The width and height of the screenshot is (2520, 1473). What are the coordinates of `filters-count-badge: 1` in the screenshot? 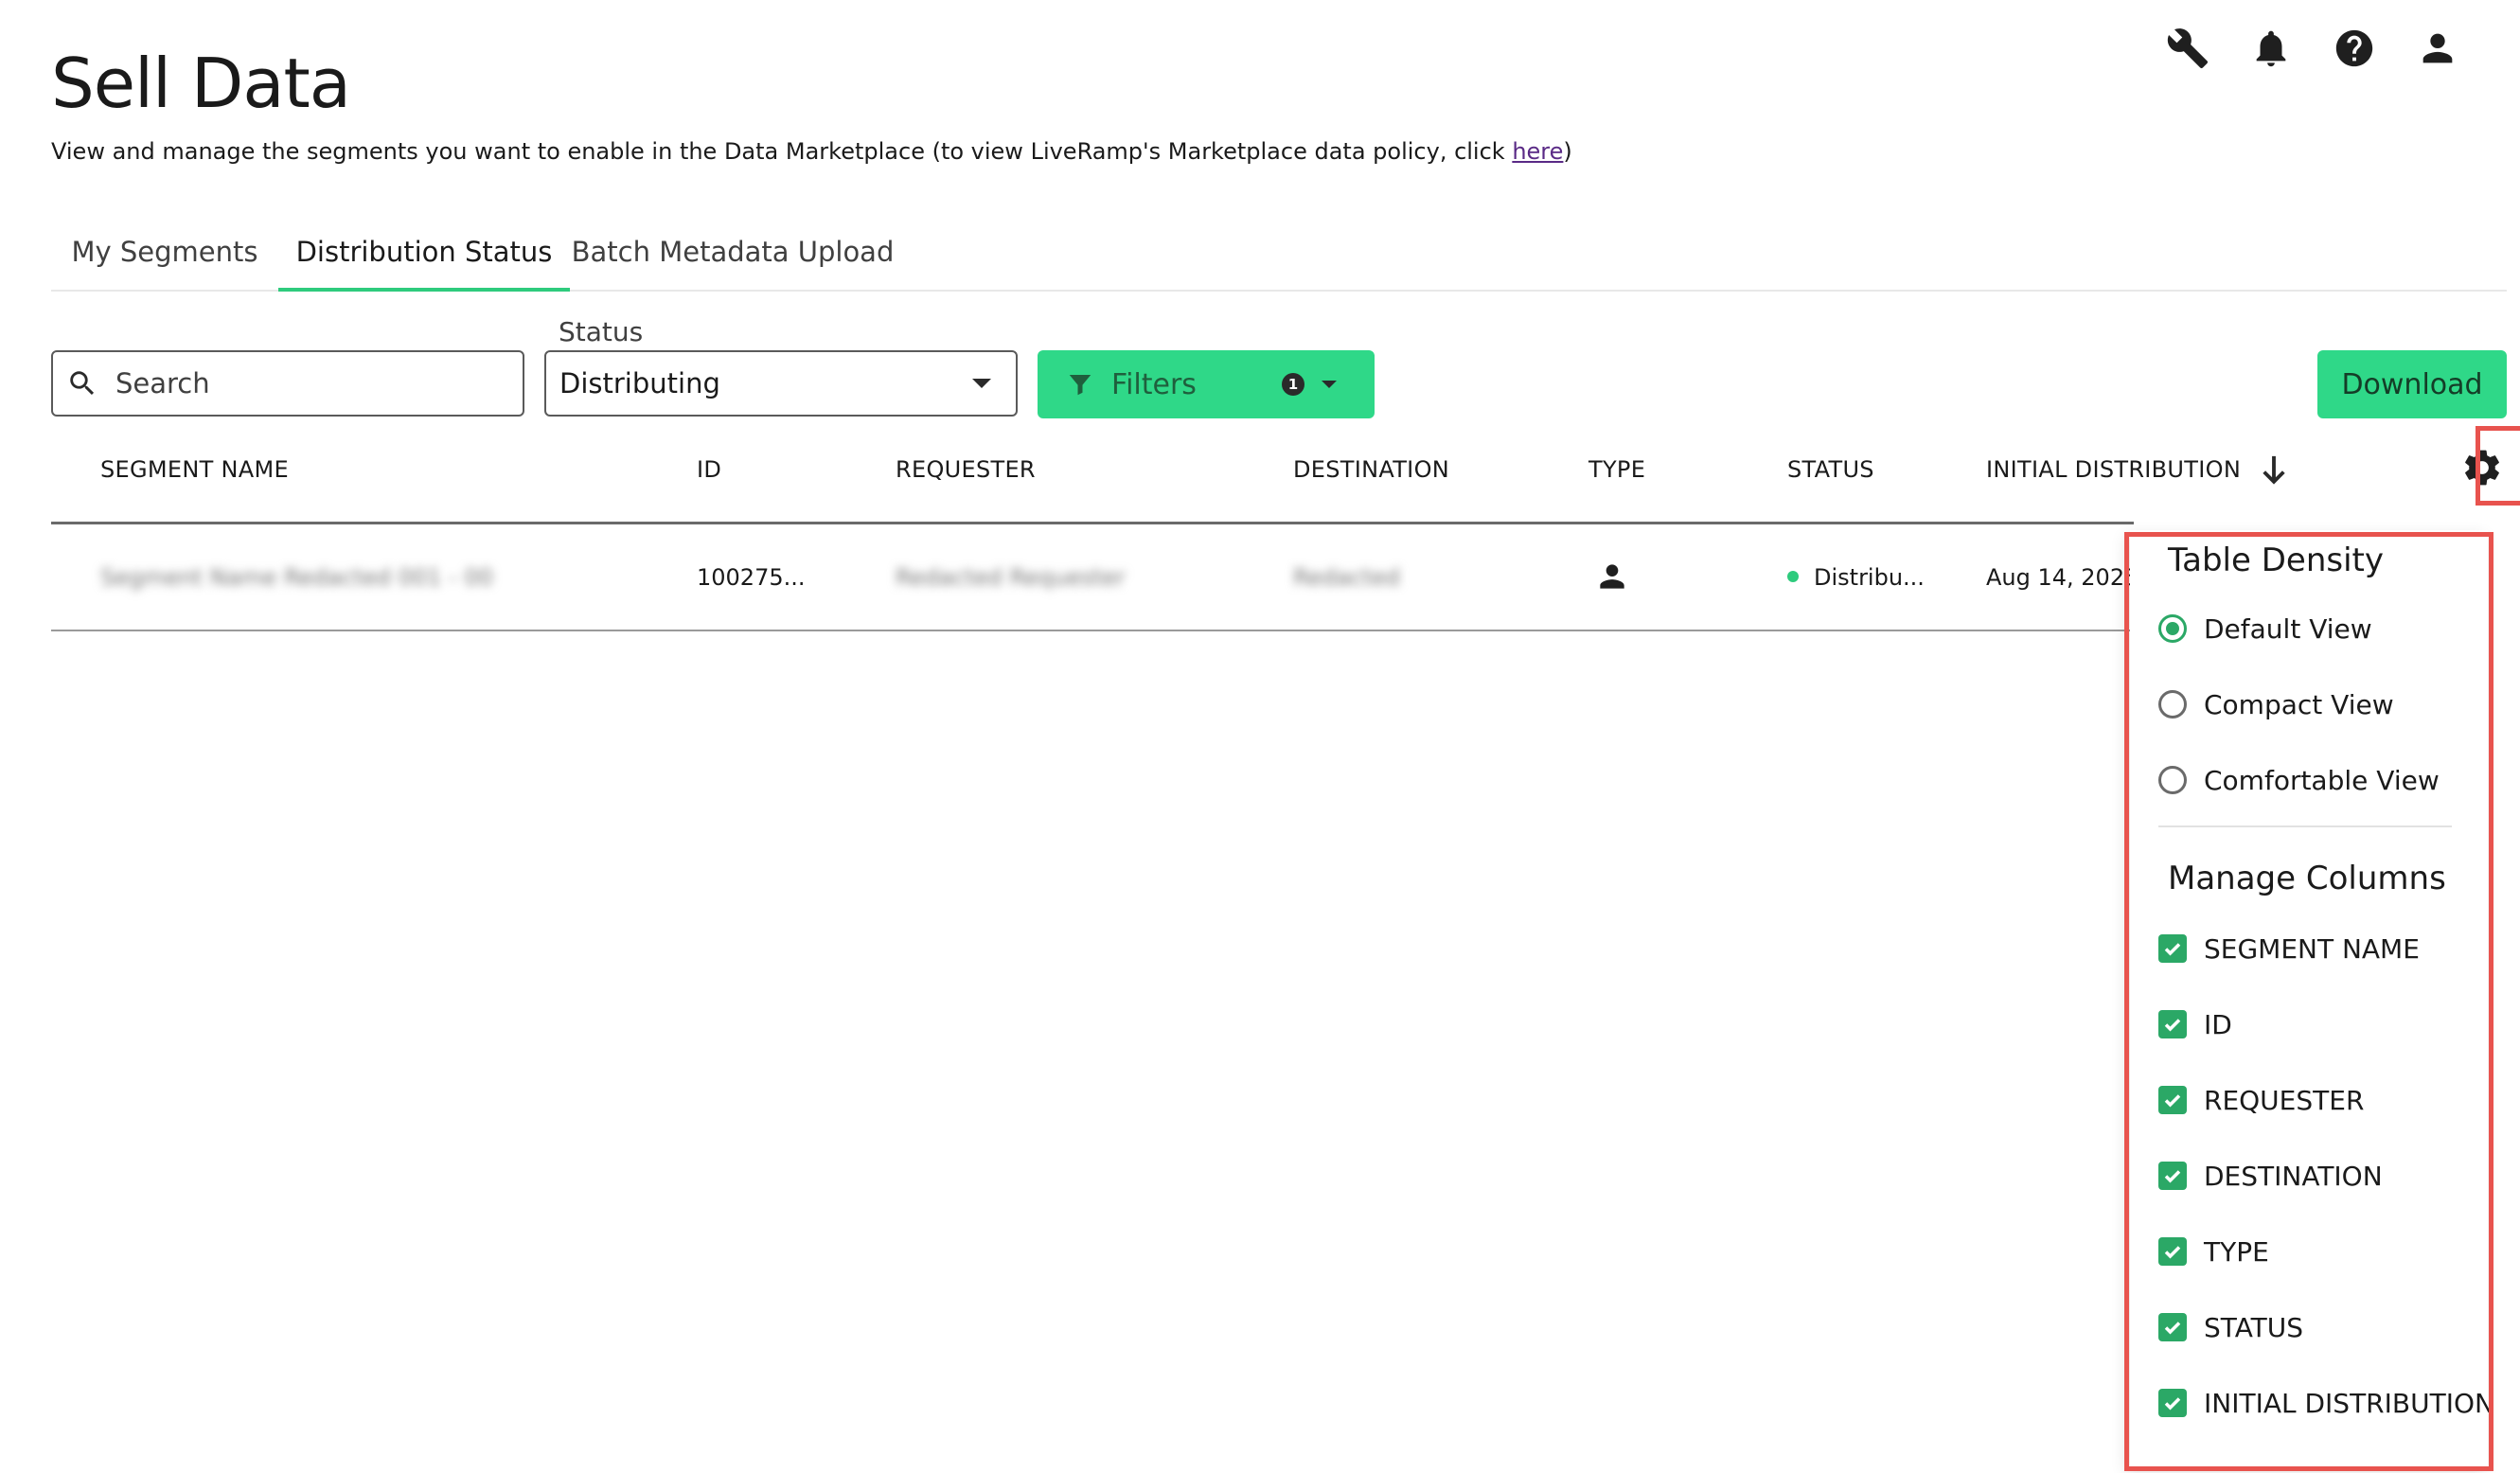 It's located at (1293, 384).